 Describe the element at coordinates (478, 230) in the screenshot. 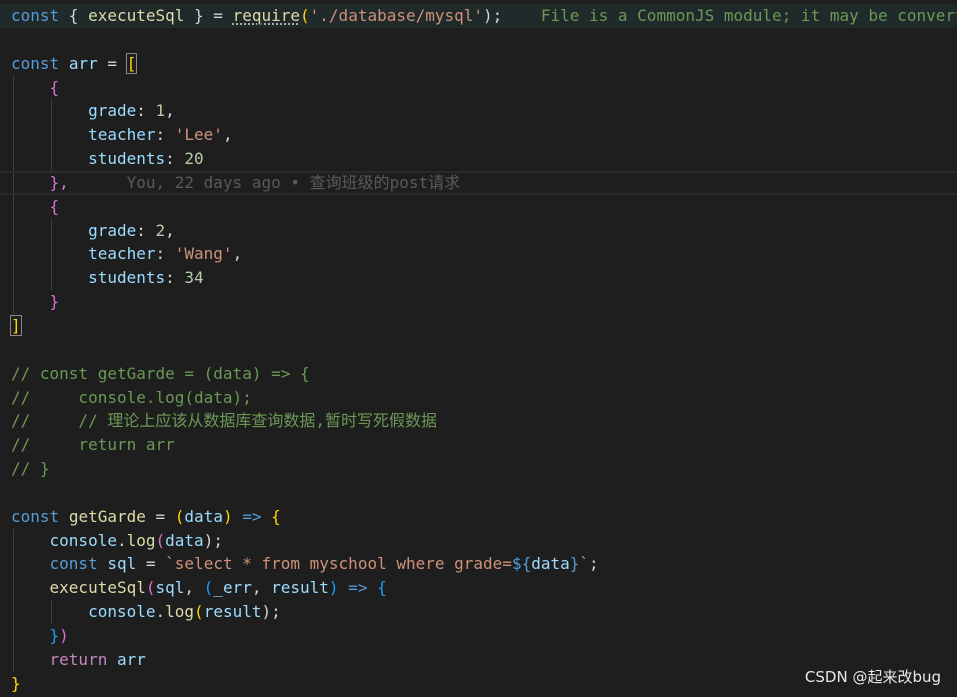

I see `code-line-10: grade: 2,` at that location.